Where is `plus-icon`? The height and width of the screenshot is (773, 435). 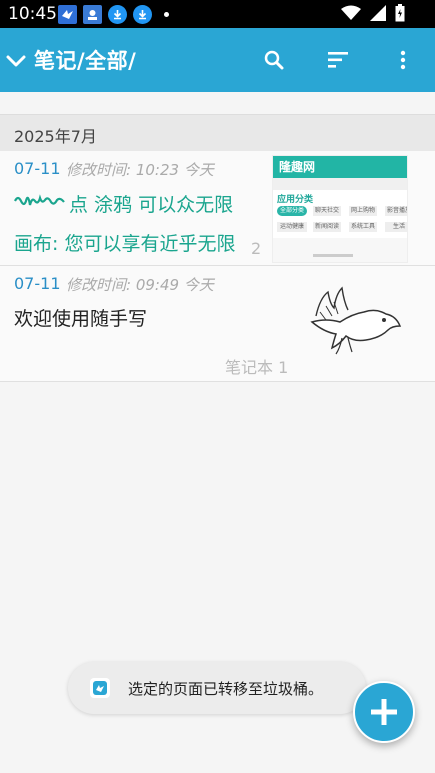 plus-icon is located at coordinates (384, 712).